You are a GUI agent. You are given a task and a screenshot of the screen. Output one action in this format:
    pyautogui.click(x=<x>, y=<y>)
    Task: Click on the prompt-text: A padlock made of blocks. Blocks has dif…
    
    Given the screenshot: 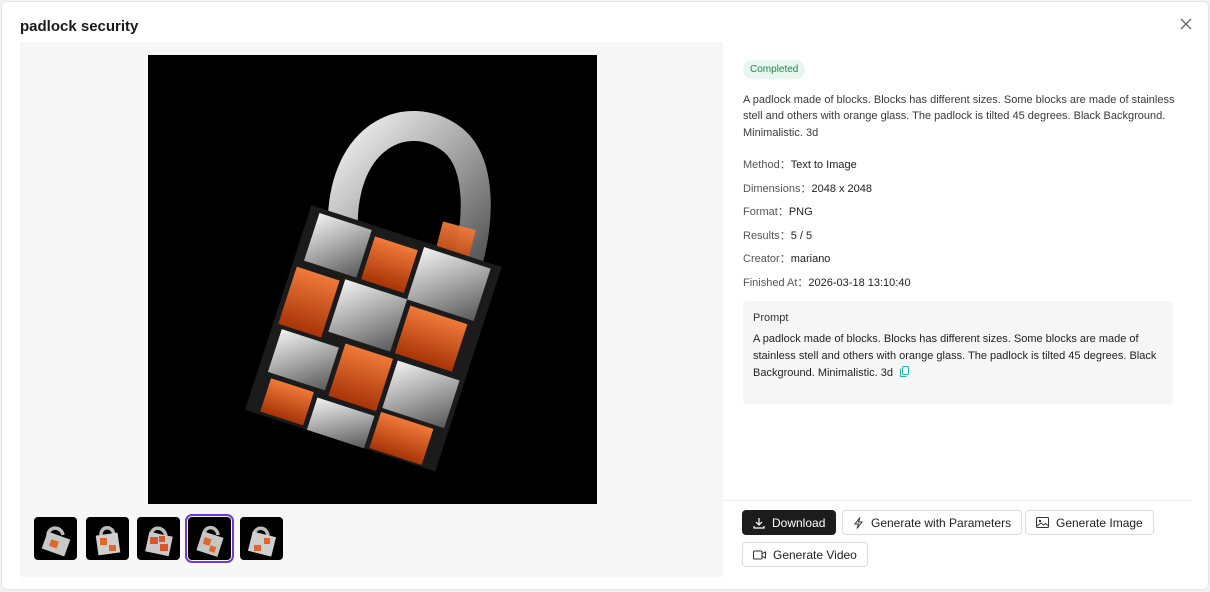 What is the action you would take?
    pyautogui.click(x=958, y=357)
    